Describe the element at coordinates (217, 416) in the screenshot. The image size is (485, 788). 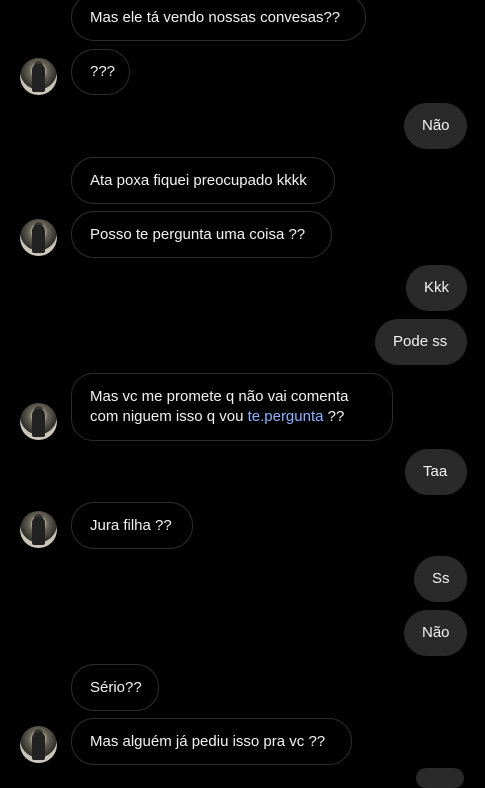
I see `message-text-line: com niguem isso q vou te.pergunta ??` at that location.